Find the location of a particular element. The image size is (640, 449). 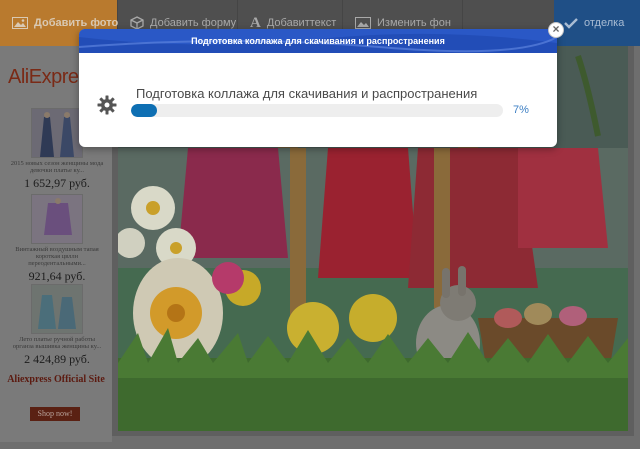

product-price: 1 652,97 руб. is located at coordinates (57, 183).